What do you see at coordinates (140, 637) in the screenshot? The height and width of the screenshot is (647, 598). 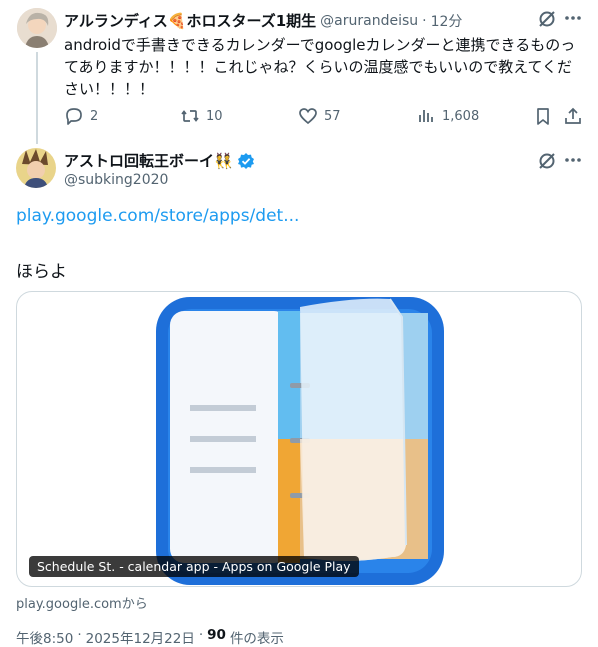 I see `tweet-date: 2025年12月22日` at bounding box center [140, 637].